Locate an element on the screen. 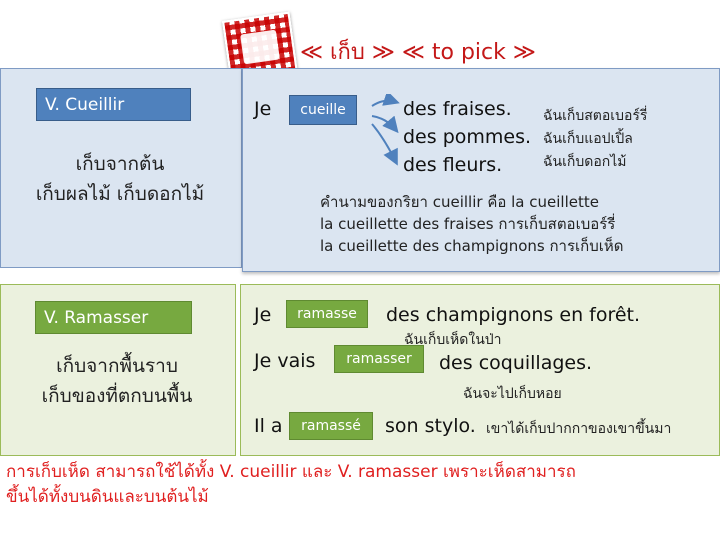 This screenshot has height=540, width=720. chalkboard-logo-icon is located at coordinates (260, 47).